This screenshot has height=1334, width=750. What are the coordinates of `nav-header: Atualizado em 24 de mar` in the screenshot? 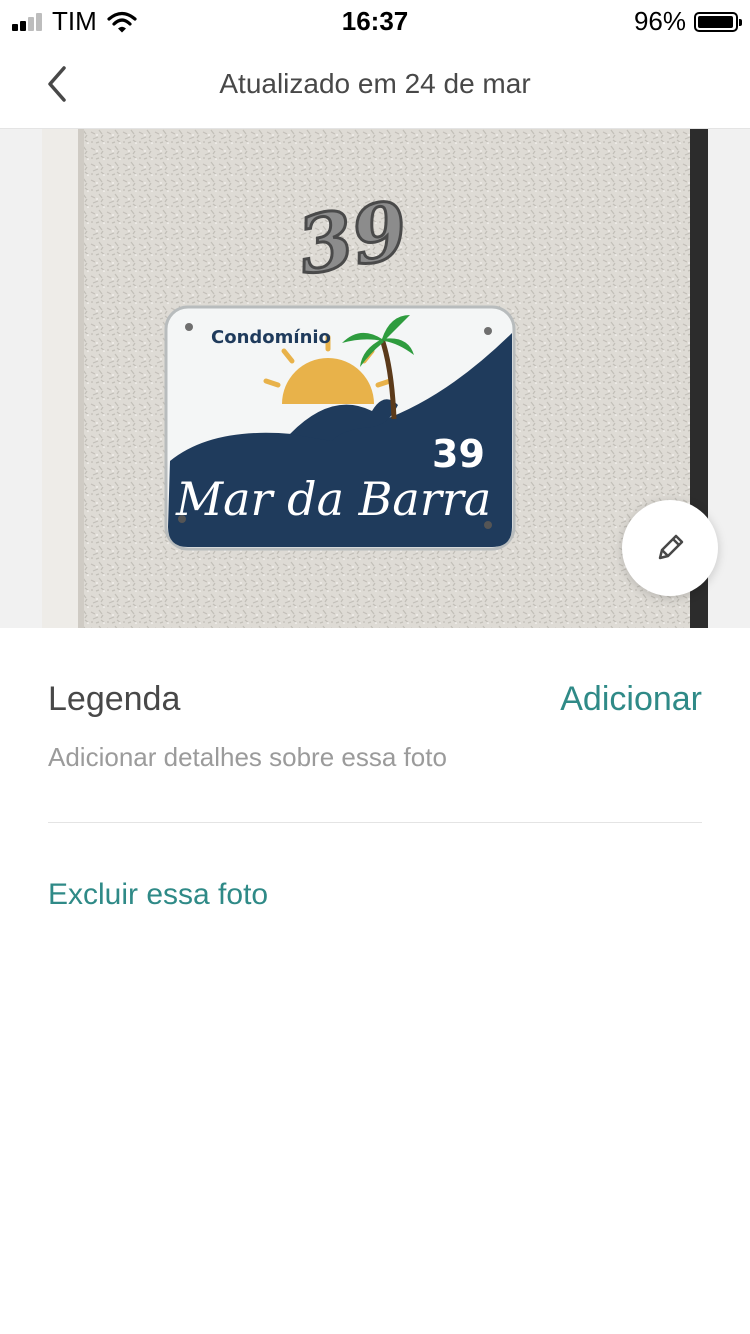 It's located at (375, 84).